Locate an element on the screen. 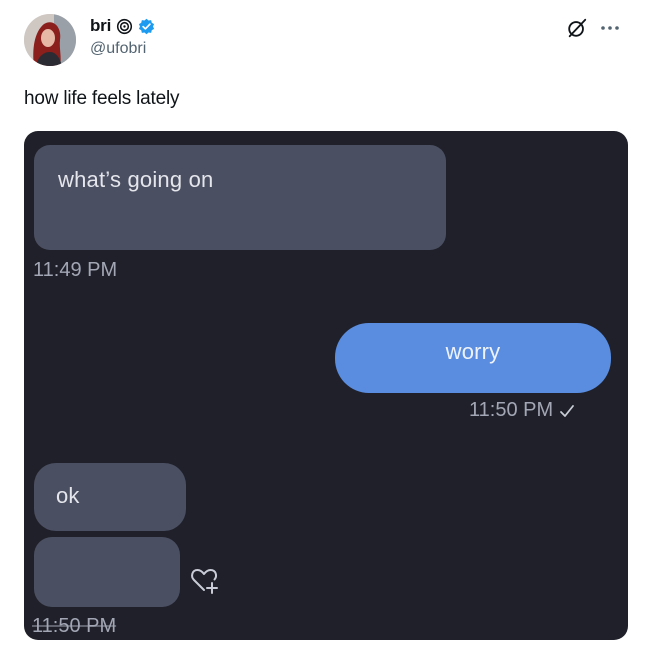 The height and width of the screenshot is (650, 648). message-text: ok is located at coordinates (68, 495).